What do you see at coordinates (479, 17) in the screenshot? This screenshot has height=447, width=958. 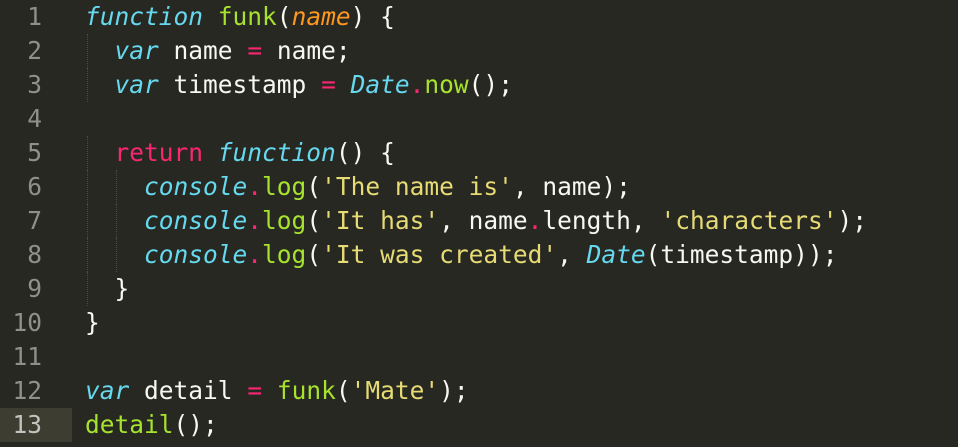 I see `code-line: 1 function funk(name) {` at bounding box center [479, 17].